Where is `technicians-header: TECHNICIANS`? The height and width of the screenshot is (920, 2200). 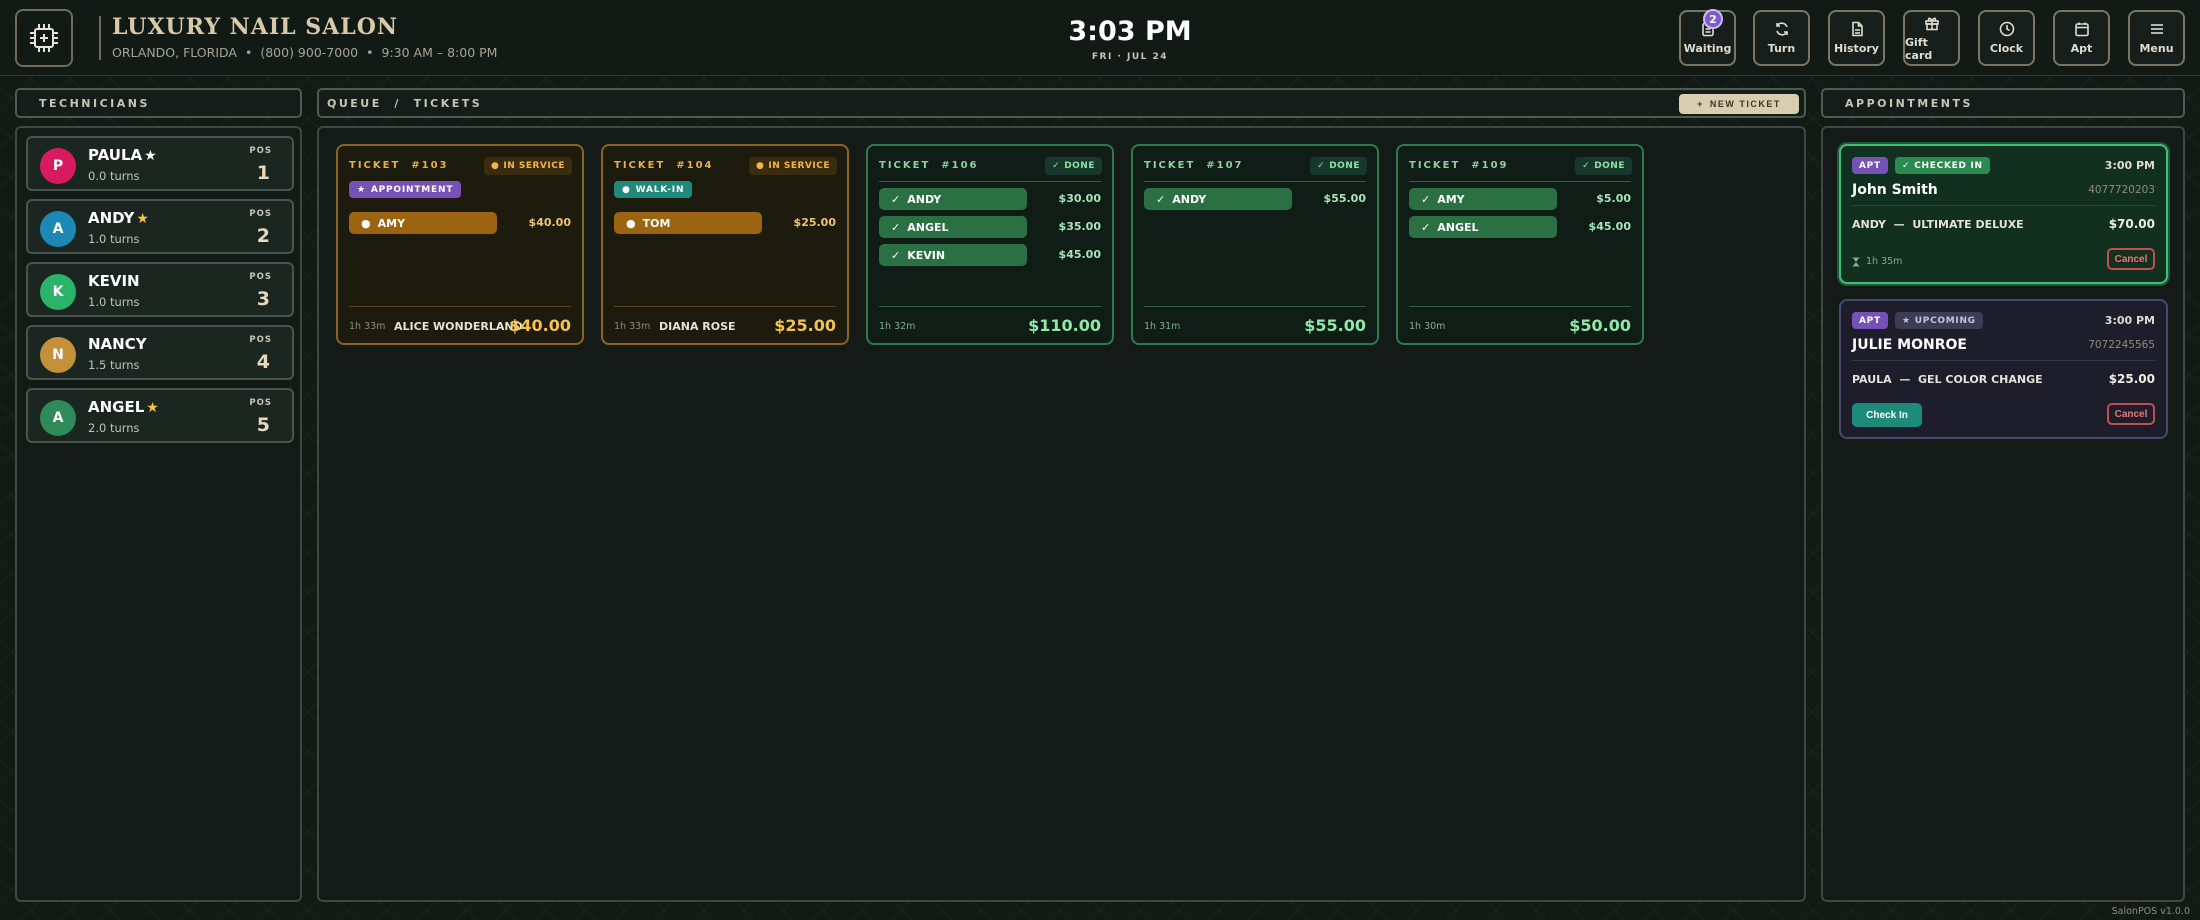
technicians-header: TECHNICIANS is located at coordinates (158, 103).